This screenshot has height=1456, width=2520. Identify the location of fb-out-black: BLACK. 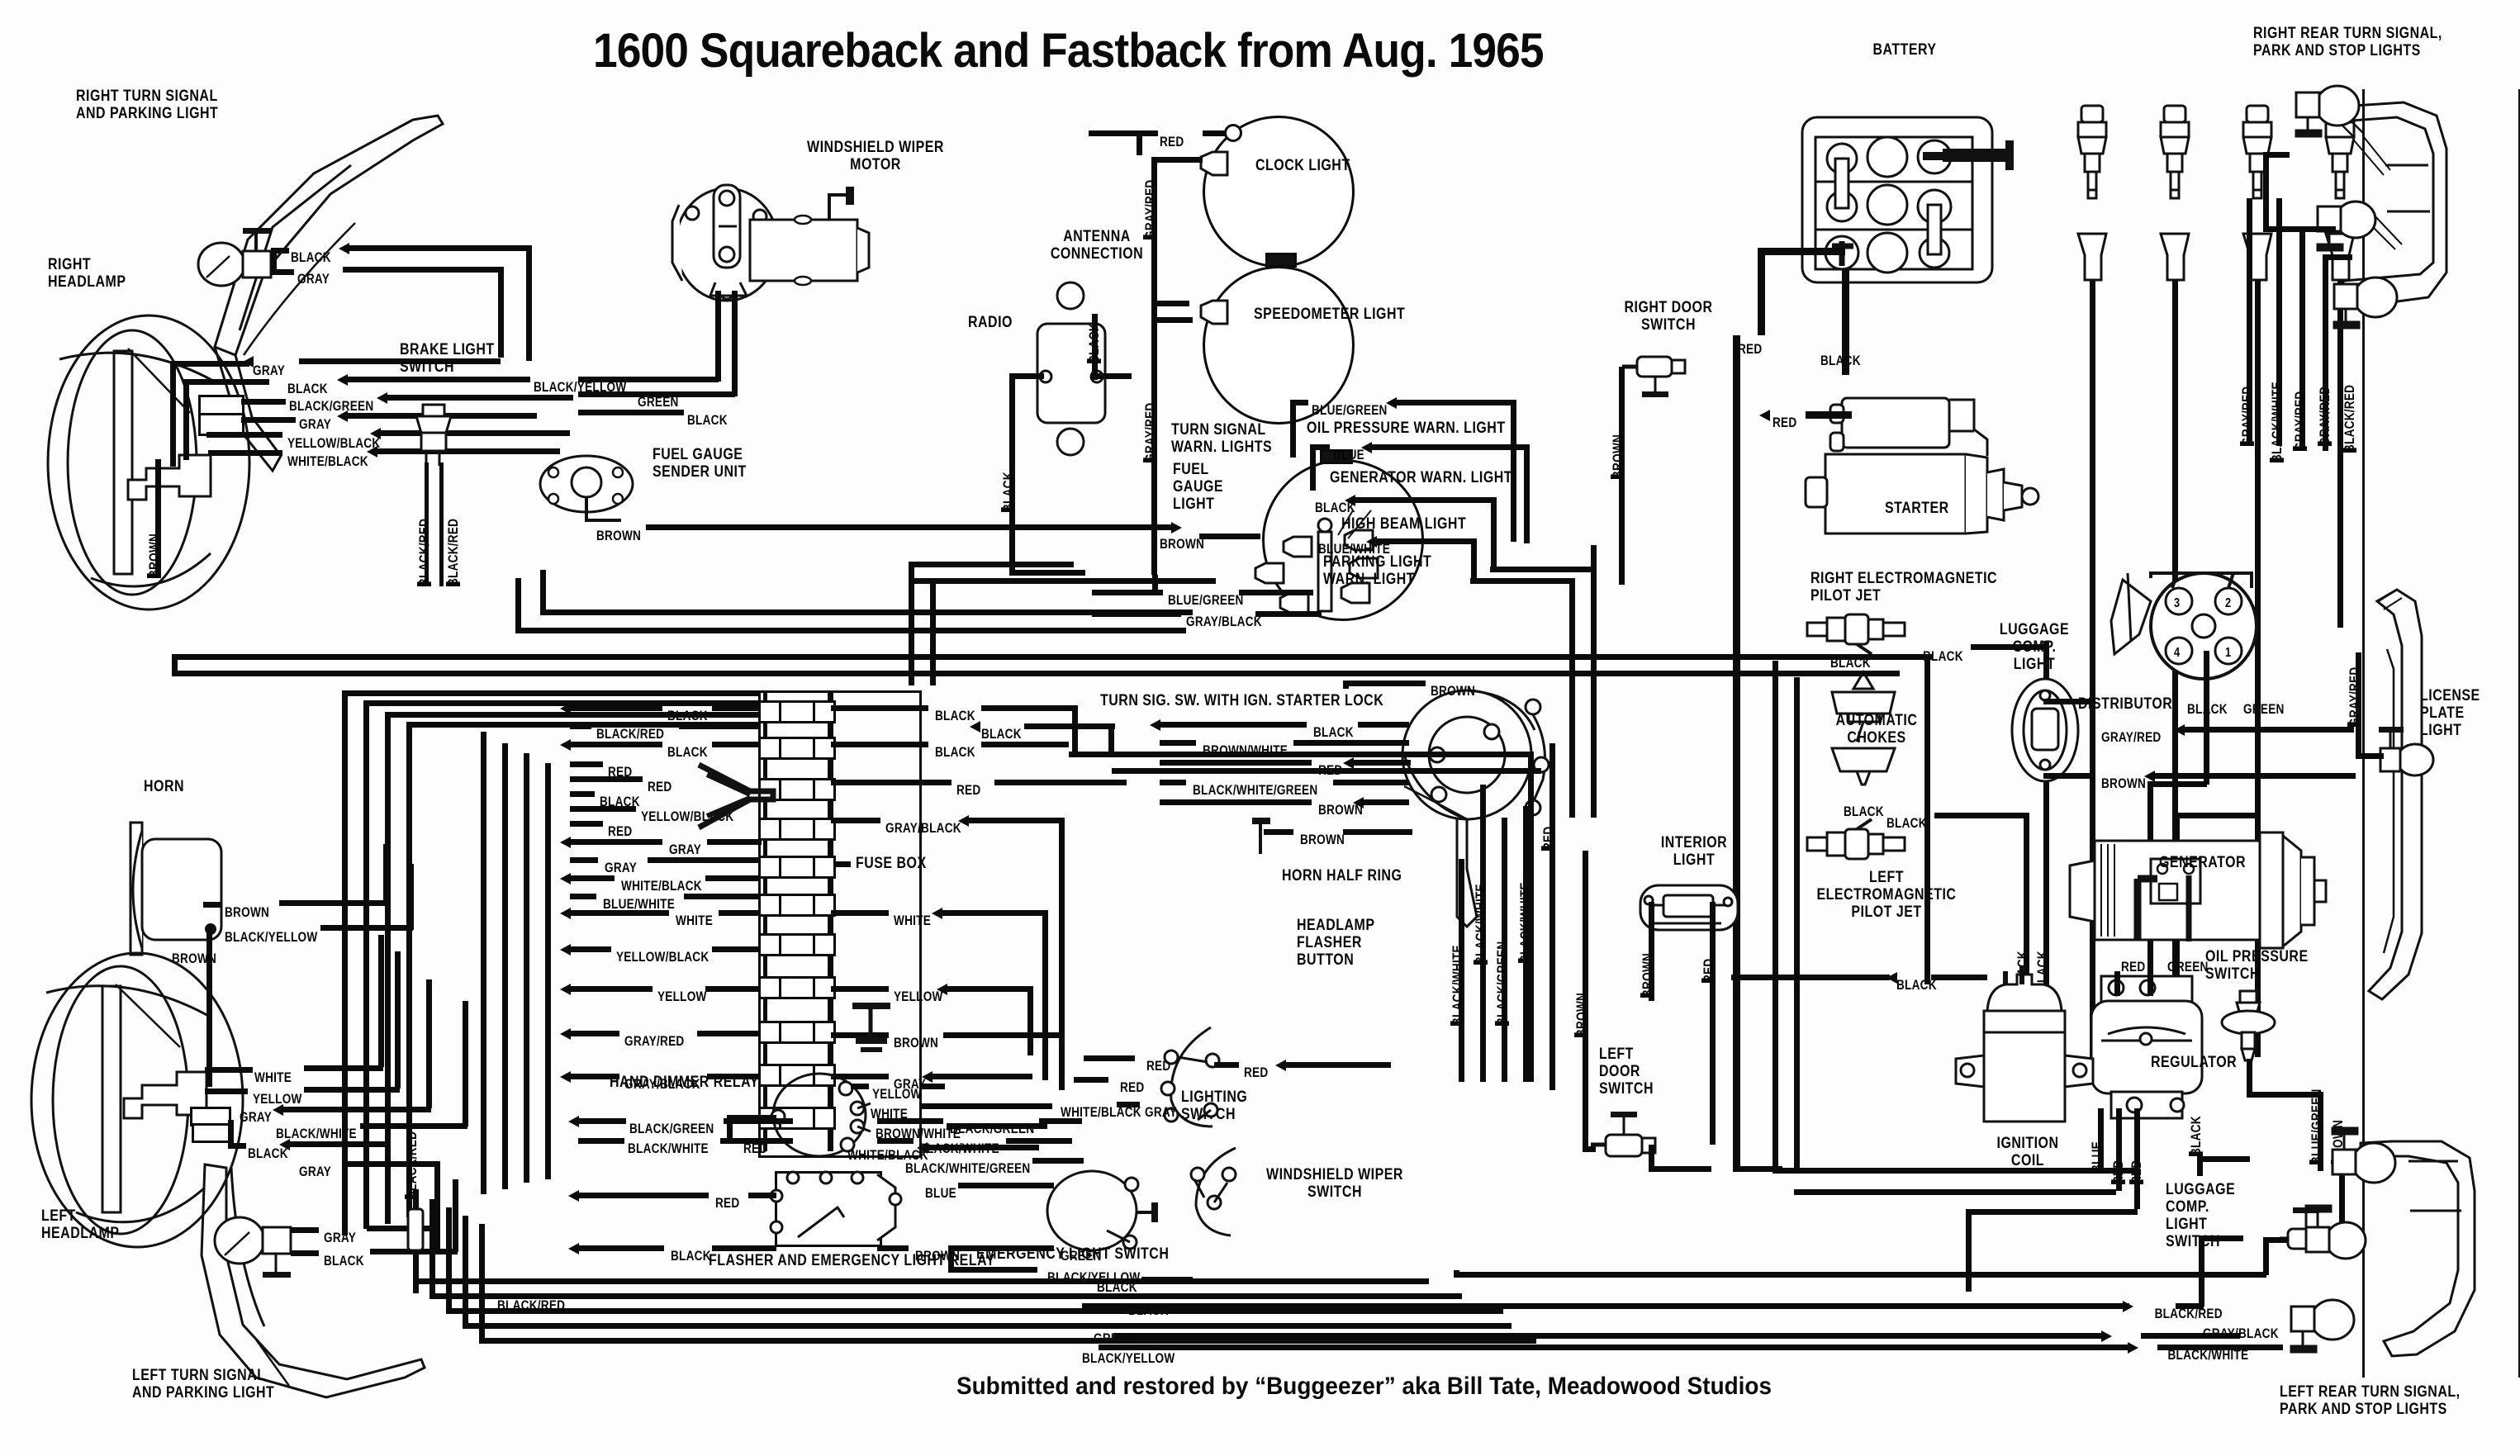
(1001, 734).